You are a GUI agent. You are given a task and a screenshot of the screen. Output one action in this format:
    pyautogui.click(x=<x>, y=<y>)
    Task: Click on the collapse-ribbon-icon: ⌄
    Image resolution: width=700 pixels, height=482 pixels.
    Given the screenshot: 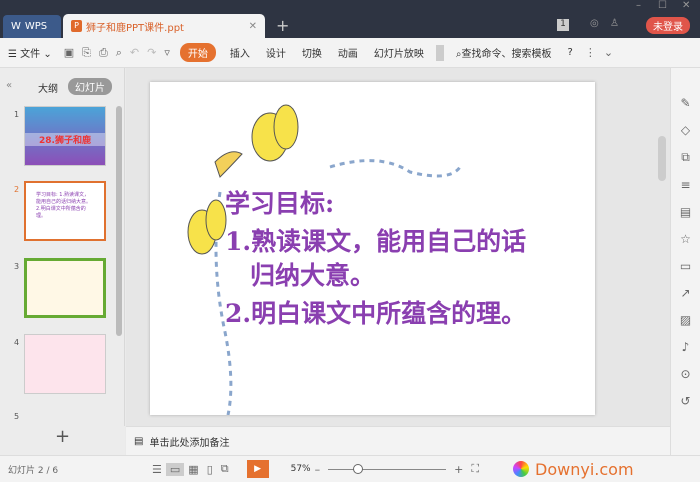 What is the action you would take?
    pyautogui.click(x=608, y=52)
    